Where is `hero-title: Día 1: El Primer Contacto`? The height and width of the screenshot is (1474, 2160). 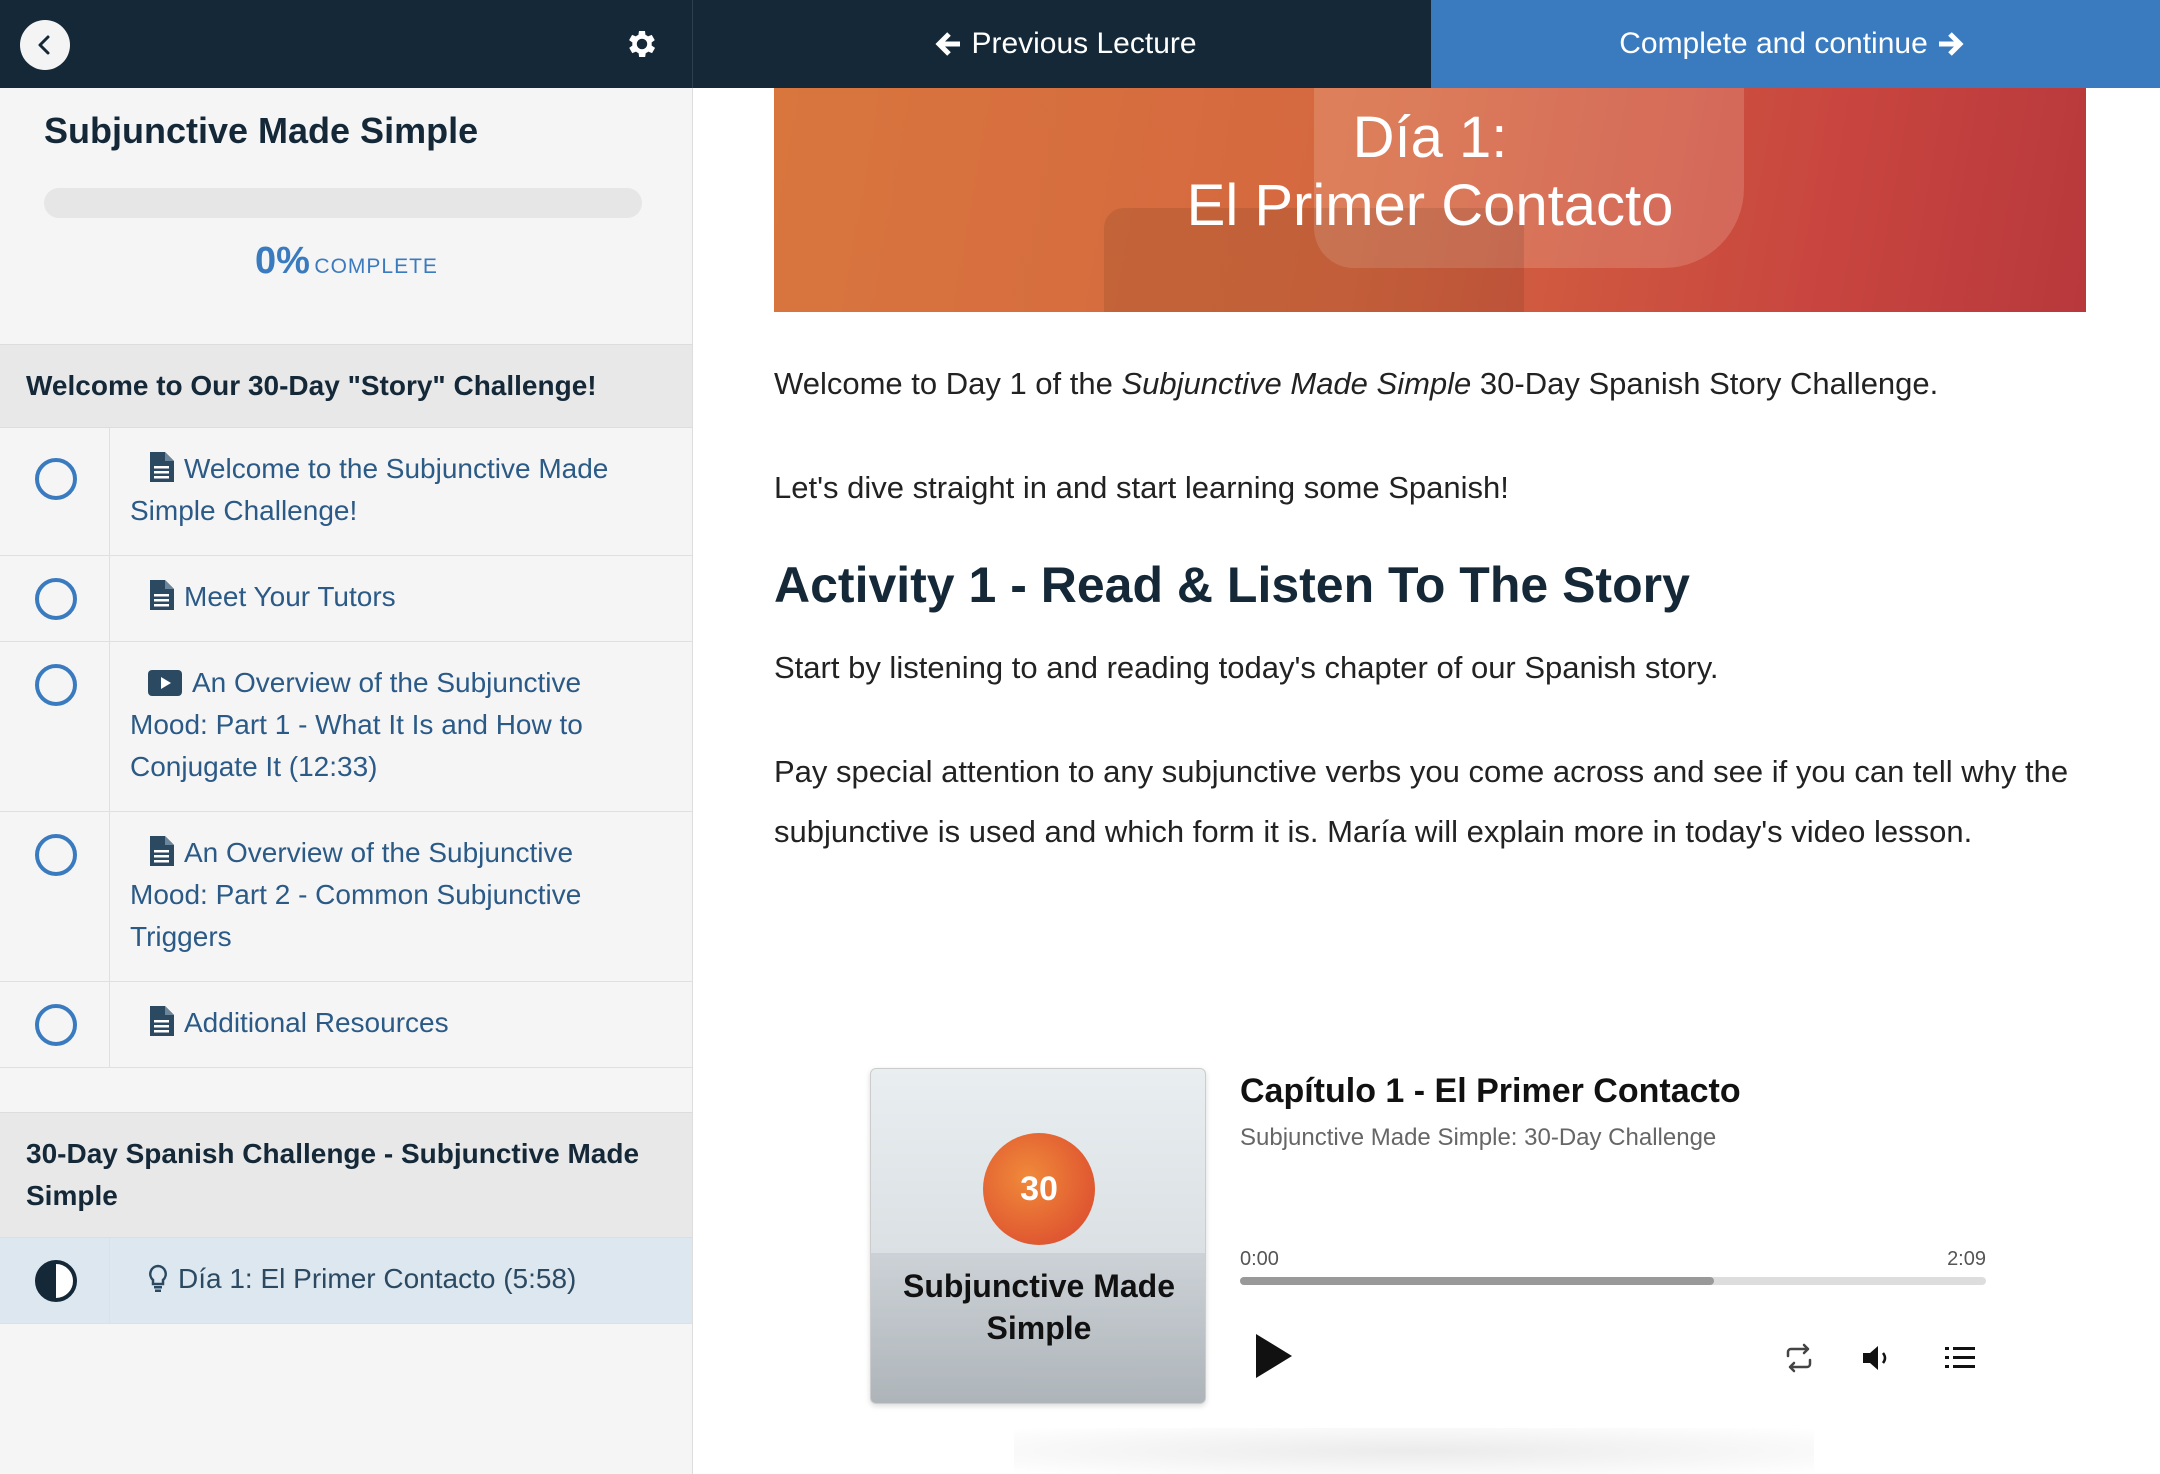
hero-title: Día 1: El Primer Contacto is located at coordinates (1430, 172).